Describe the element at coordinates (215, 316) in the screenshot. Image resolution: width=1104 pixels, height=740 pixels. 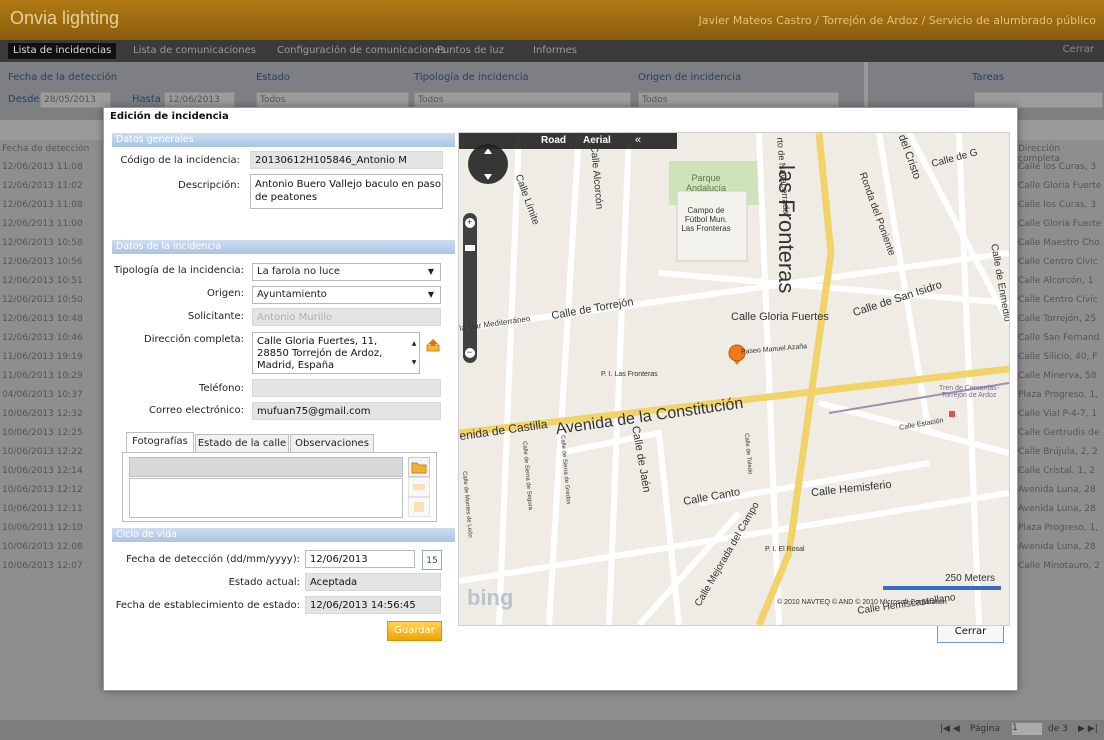
I see `solicitante-label: Solicitante:` at that location.